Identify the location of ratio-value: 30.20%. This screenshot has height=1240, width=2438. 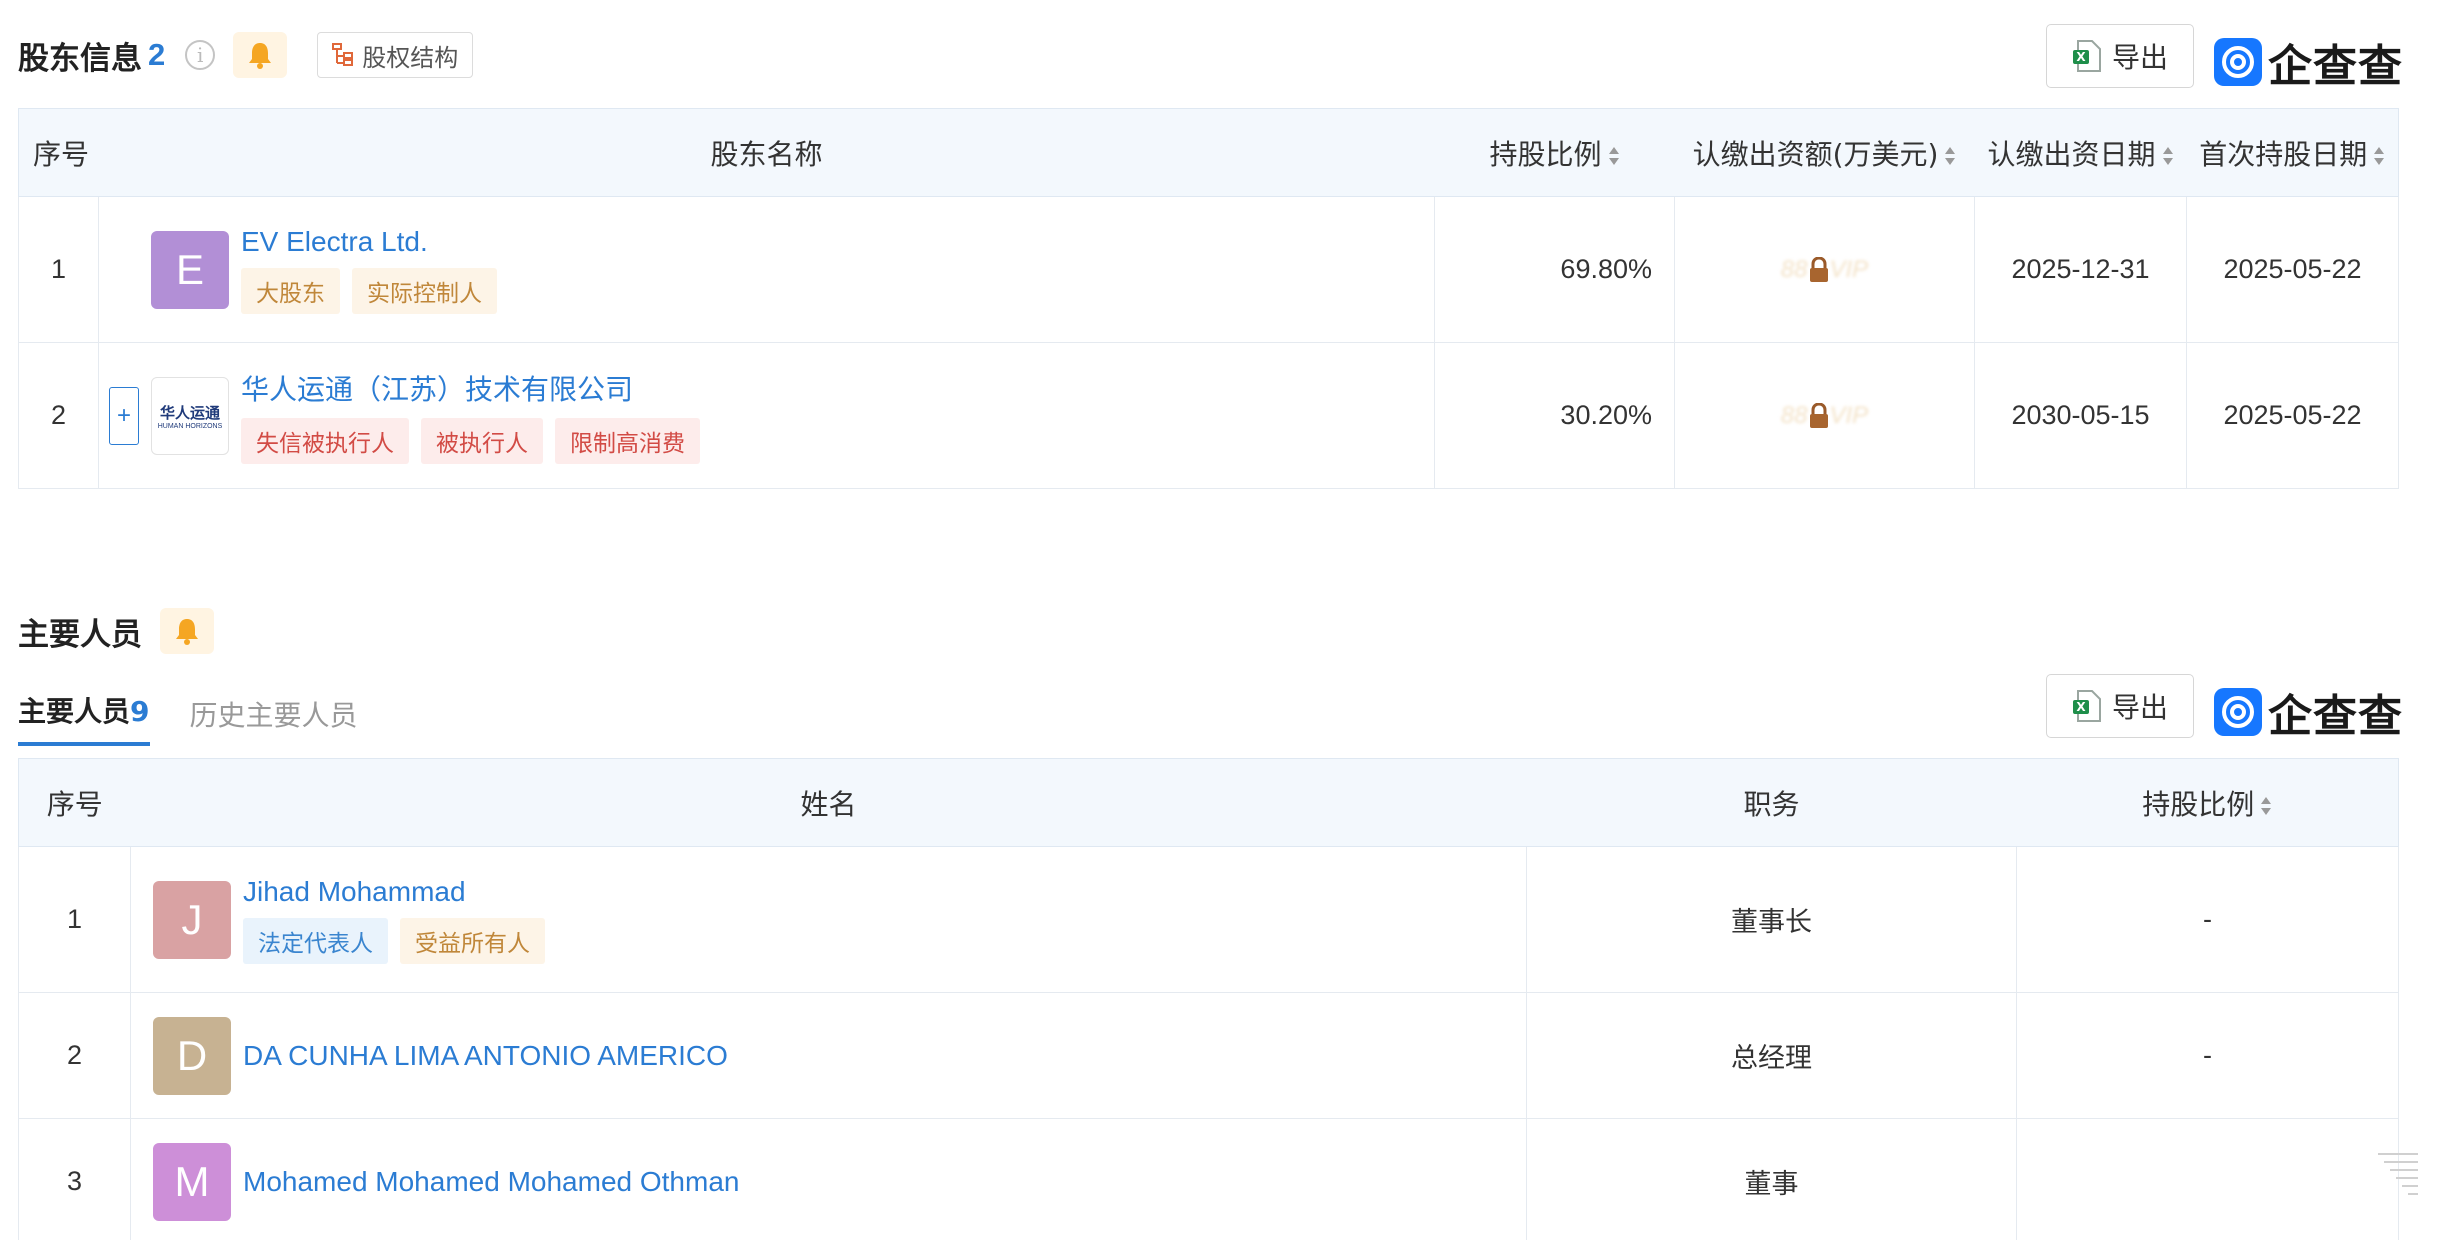
(1554, 415).